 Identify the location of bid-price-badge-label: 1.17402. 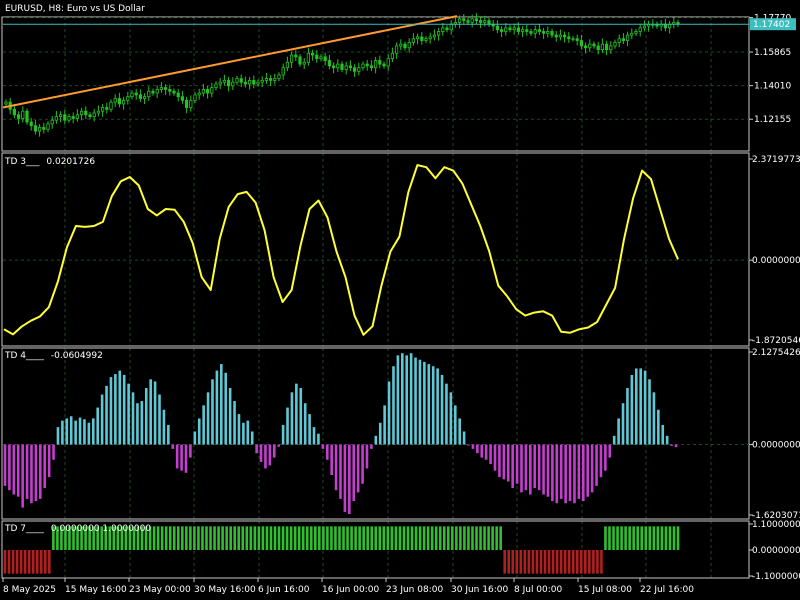
(771, 25).